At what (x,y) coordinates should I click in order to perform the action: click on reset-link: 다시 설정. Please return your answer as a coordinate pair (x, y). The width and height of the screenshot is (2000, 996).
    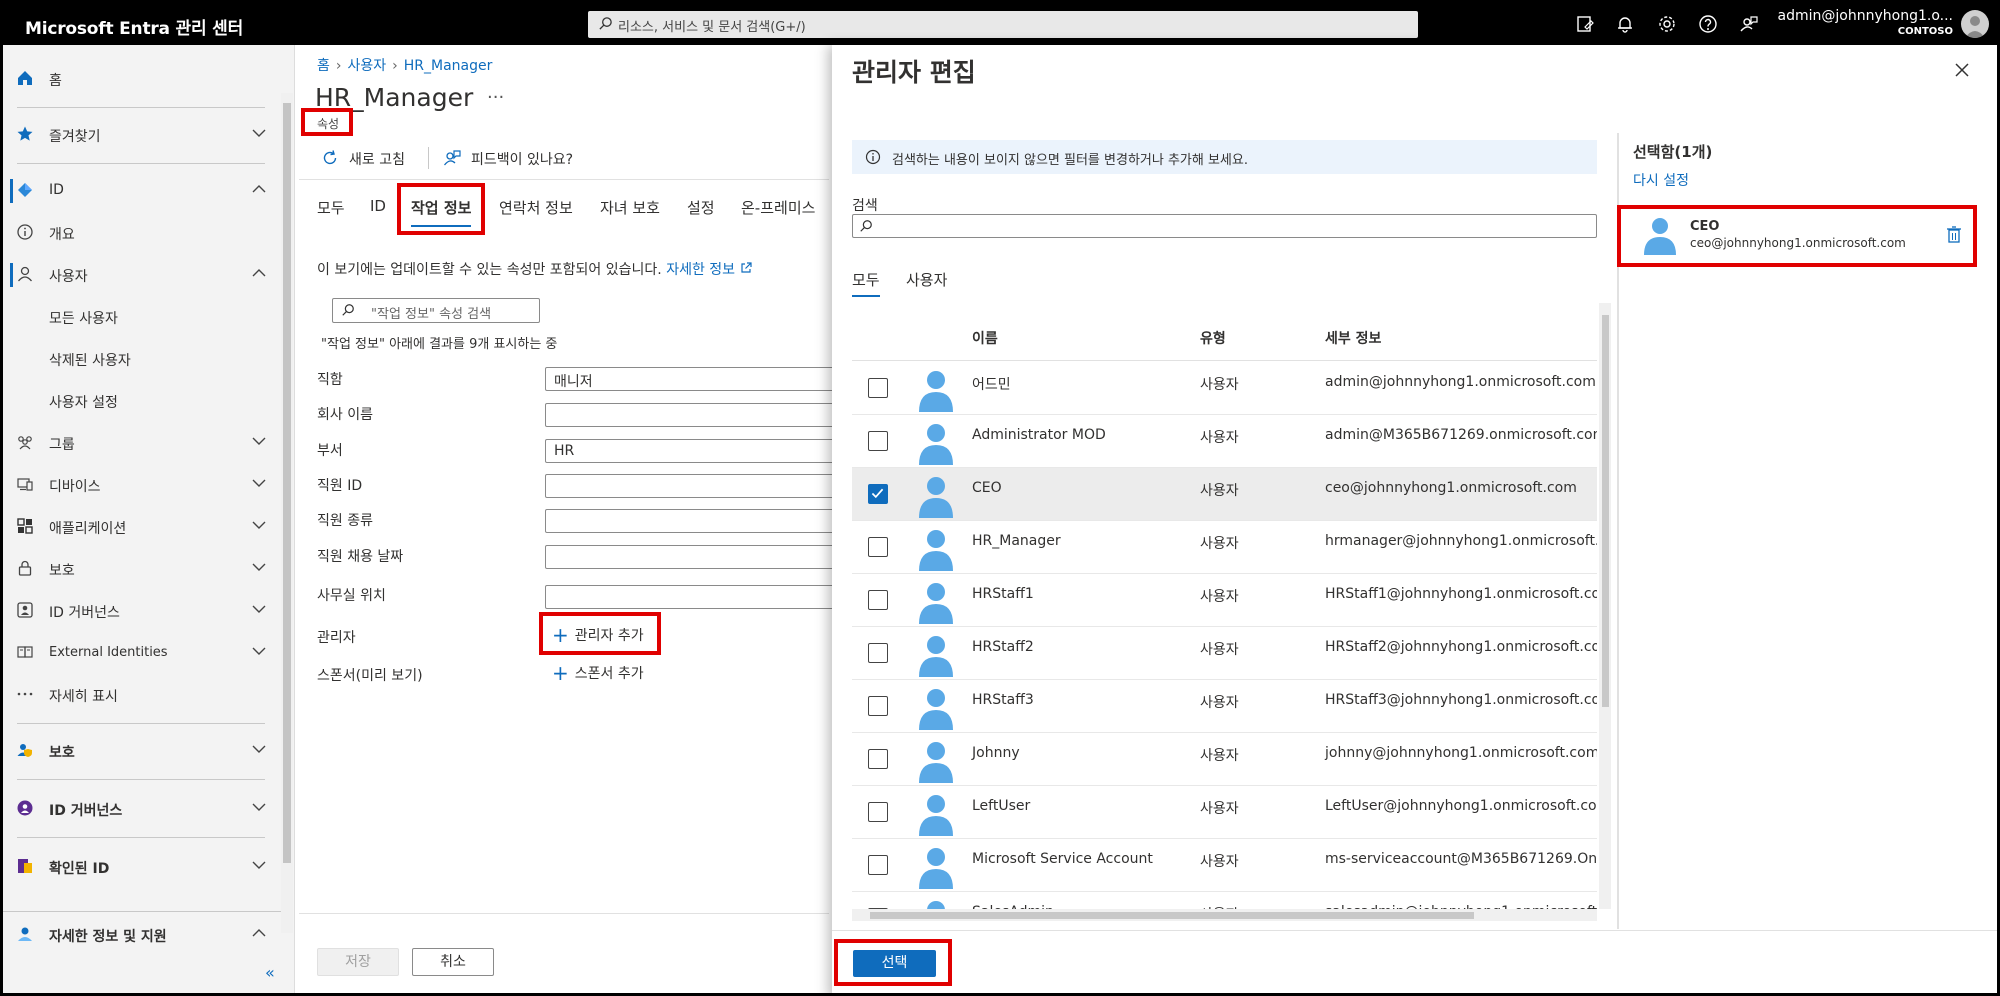
    Looking at the image, I should click on (1661, 180).